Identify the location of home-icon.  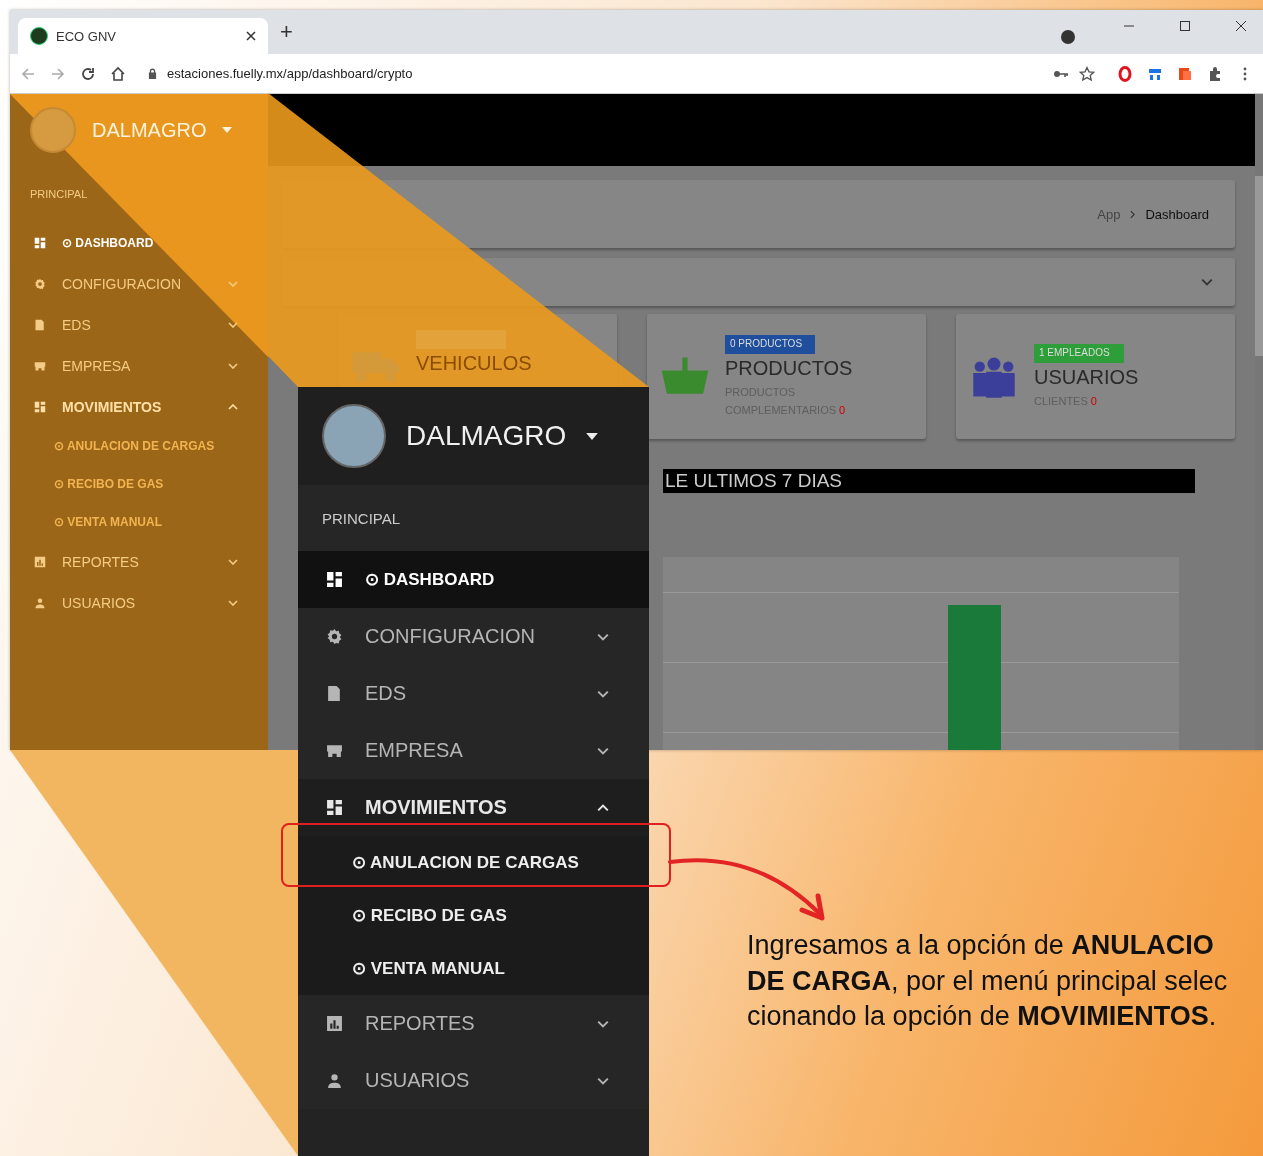
(118, 73).